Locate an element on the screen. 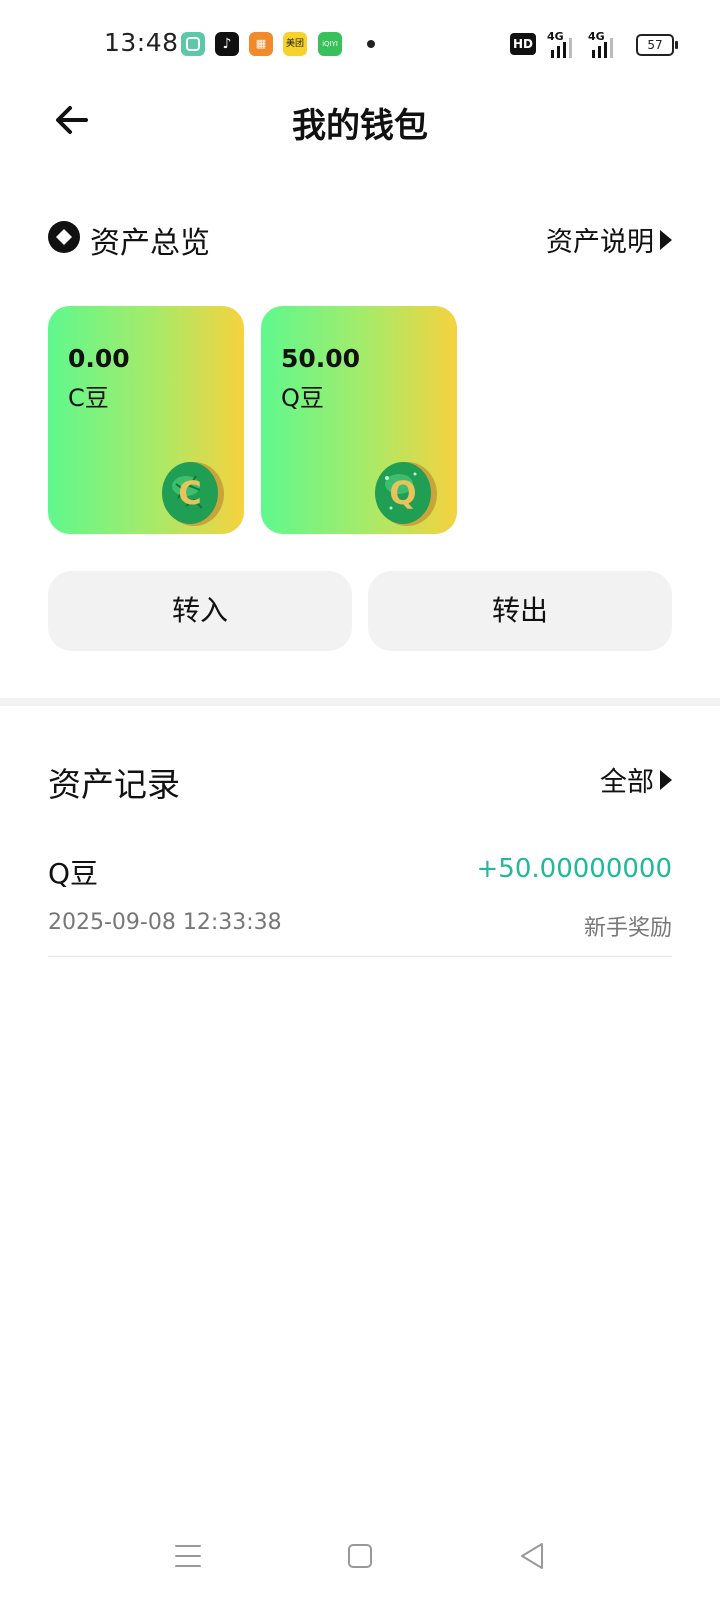 The height and width of the screenshot is (1600, 720). list-item: Q豆 +50.00000000 2025-09-08 12:33:38 新手奖励 is located at coordinates (360, 902).